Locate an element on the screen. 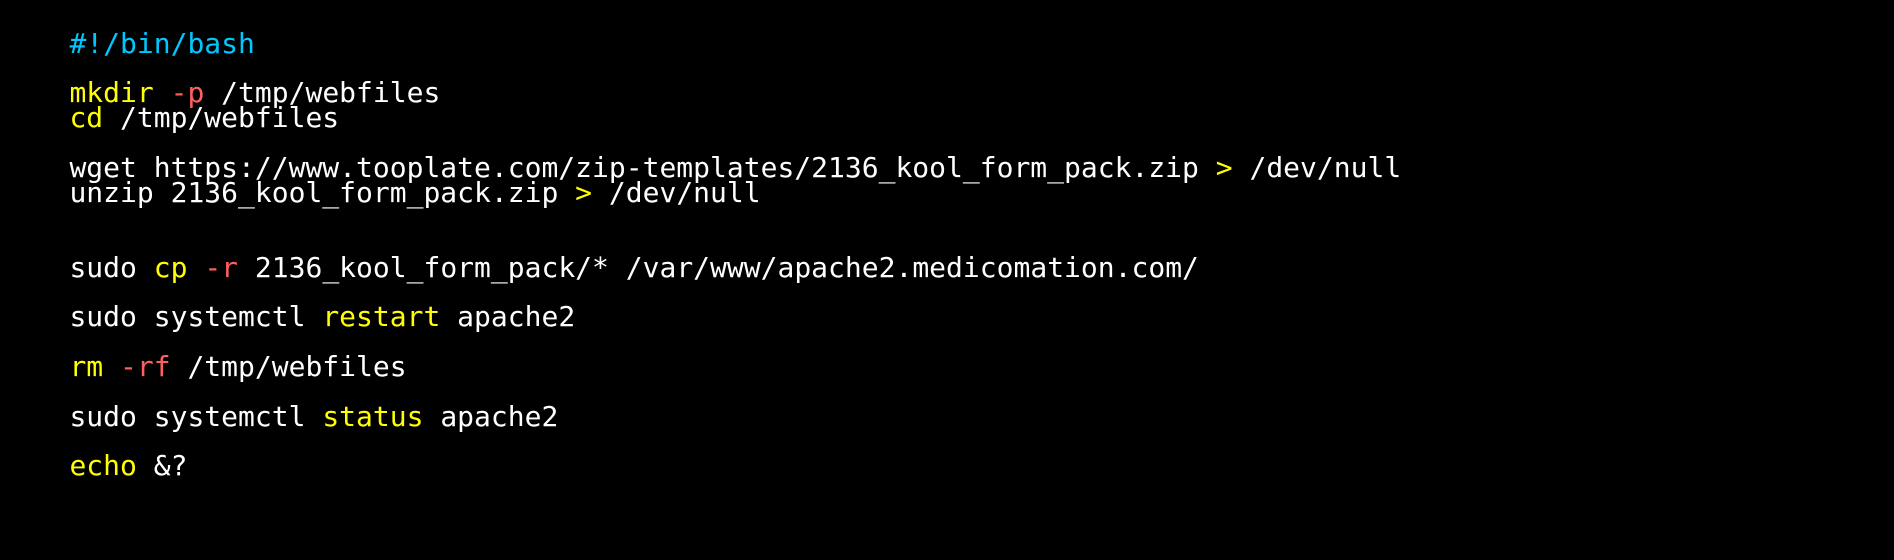 Image resolution: width=1894 pixels, height=560 pixels. code-token: echo is located at coordinates (103, 465).